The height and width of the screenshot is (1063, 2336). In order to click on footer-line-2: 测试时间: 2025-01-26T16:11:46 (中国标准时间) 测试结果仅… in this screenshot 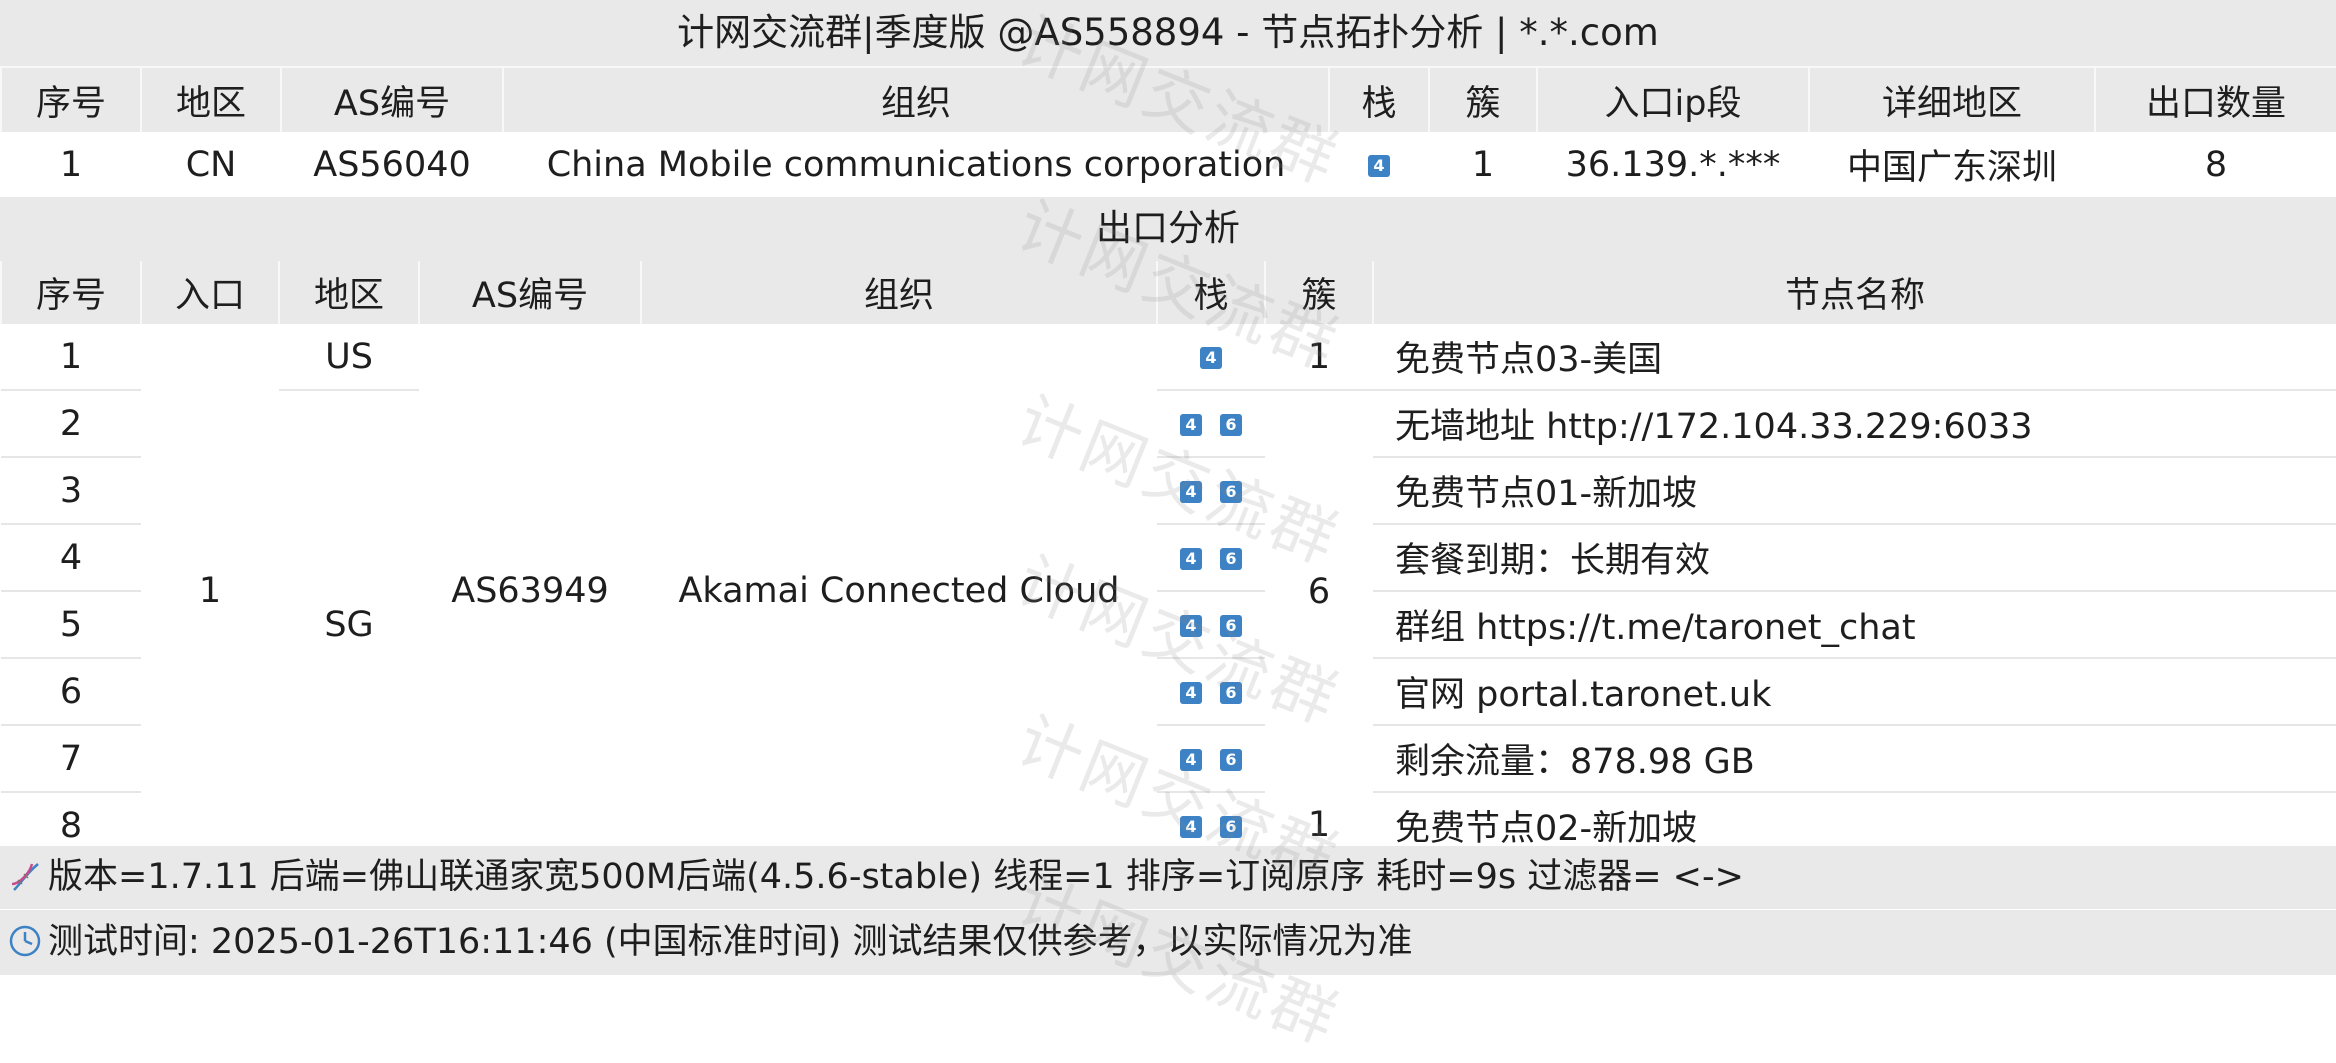, I will do `click(730, 942)`.